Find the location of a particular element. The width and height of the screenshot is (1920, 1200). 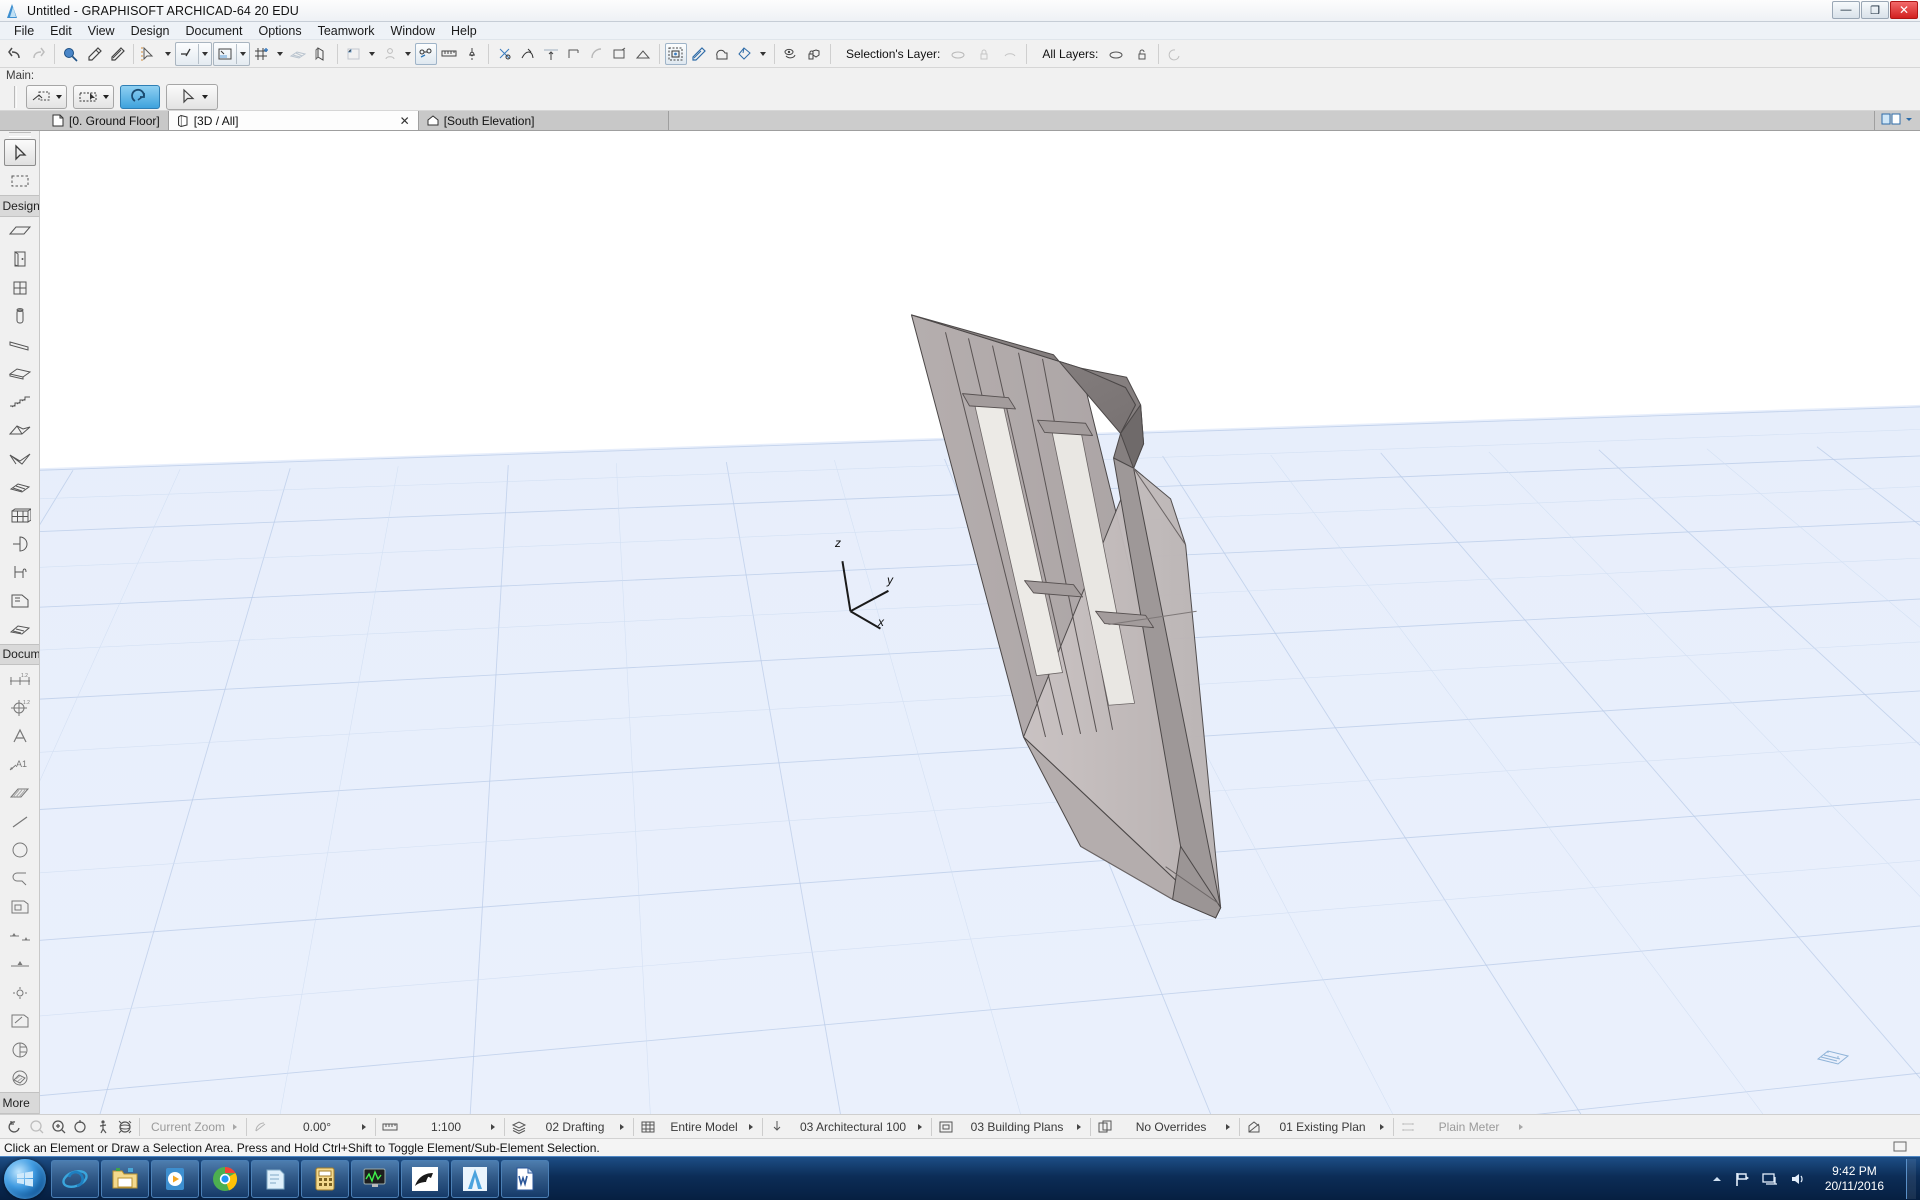

tool-text is located at coordinates (20, 736).